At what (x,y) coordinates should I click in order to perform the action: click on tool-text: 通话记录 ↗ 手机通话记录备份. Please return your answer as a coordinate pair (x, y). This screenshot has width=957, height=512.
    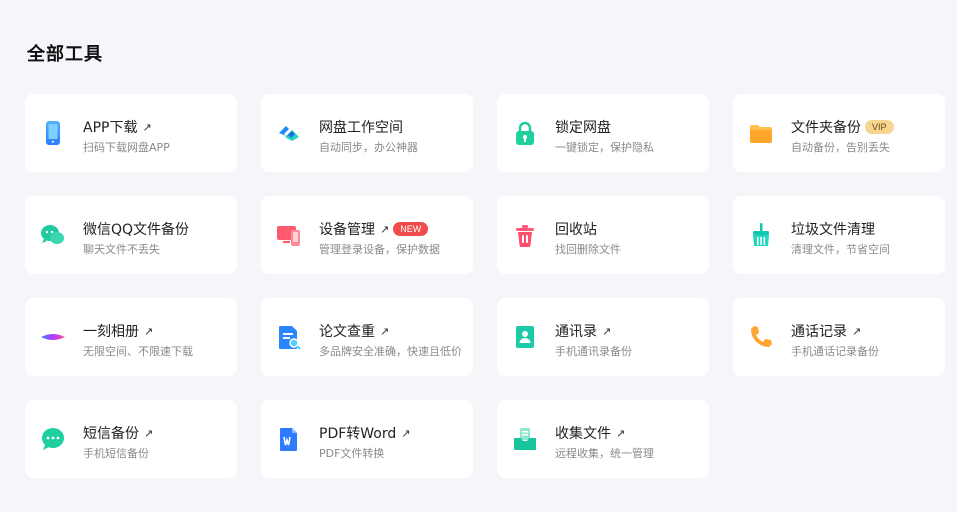
    Looking at the image, I should click on (864, 340).